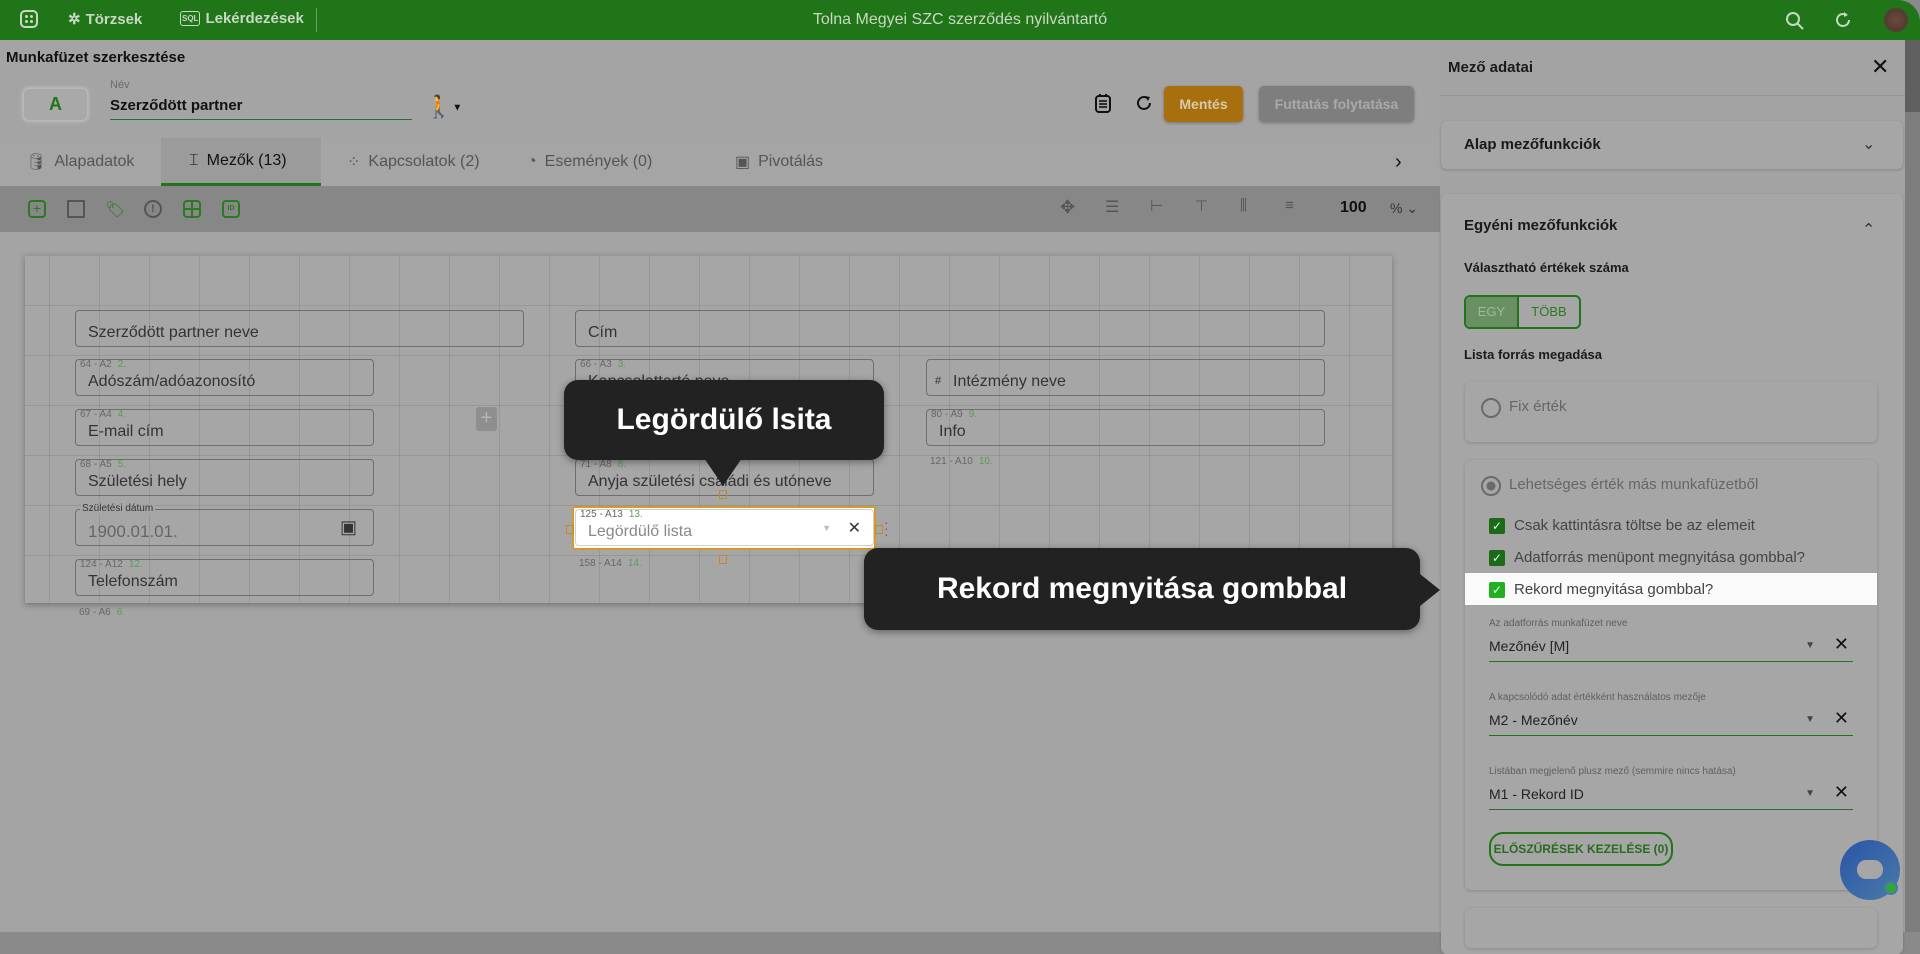 The image size is (1920, 954). Describe the element at coordinates (603, 332) in the screenshot. I see `field-value: Cím` at that location.